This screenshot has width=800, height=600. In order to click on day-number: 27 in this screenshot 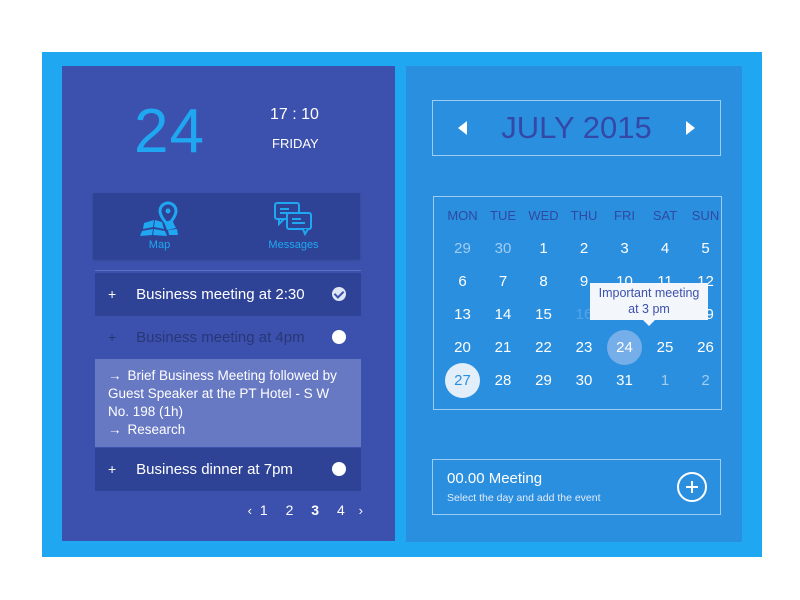, I will do `click(462, 380)`.